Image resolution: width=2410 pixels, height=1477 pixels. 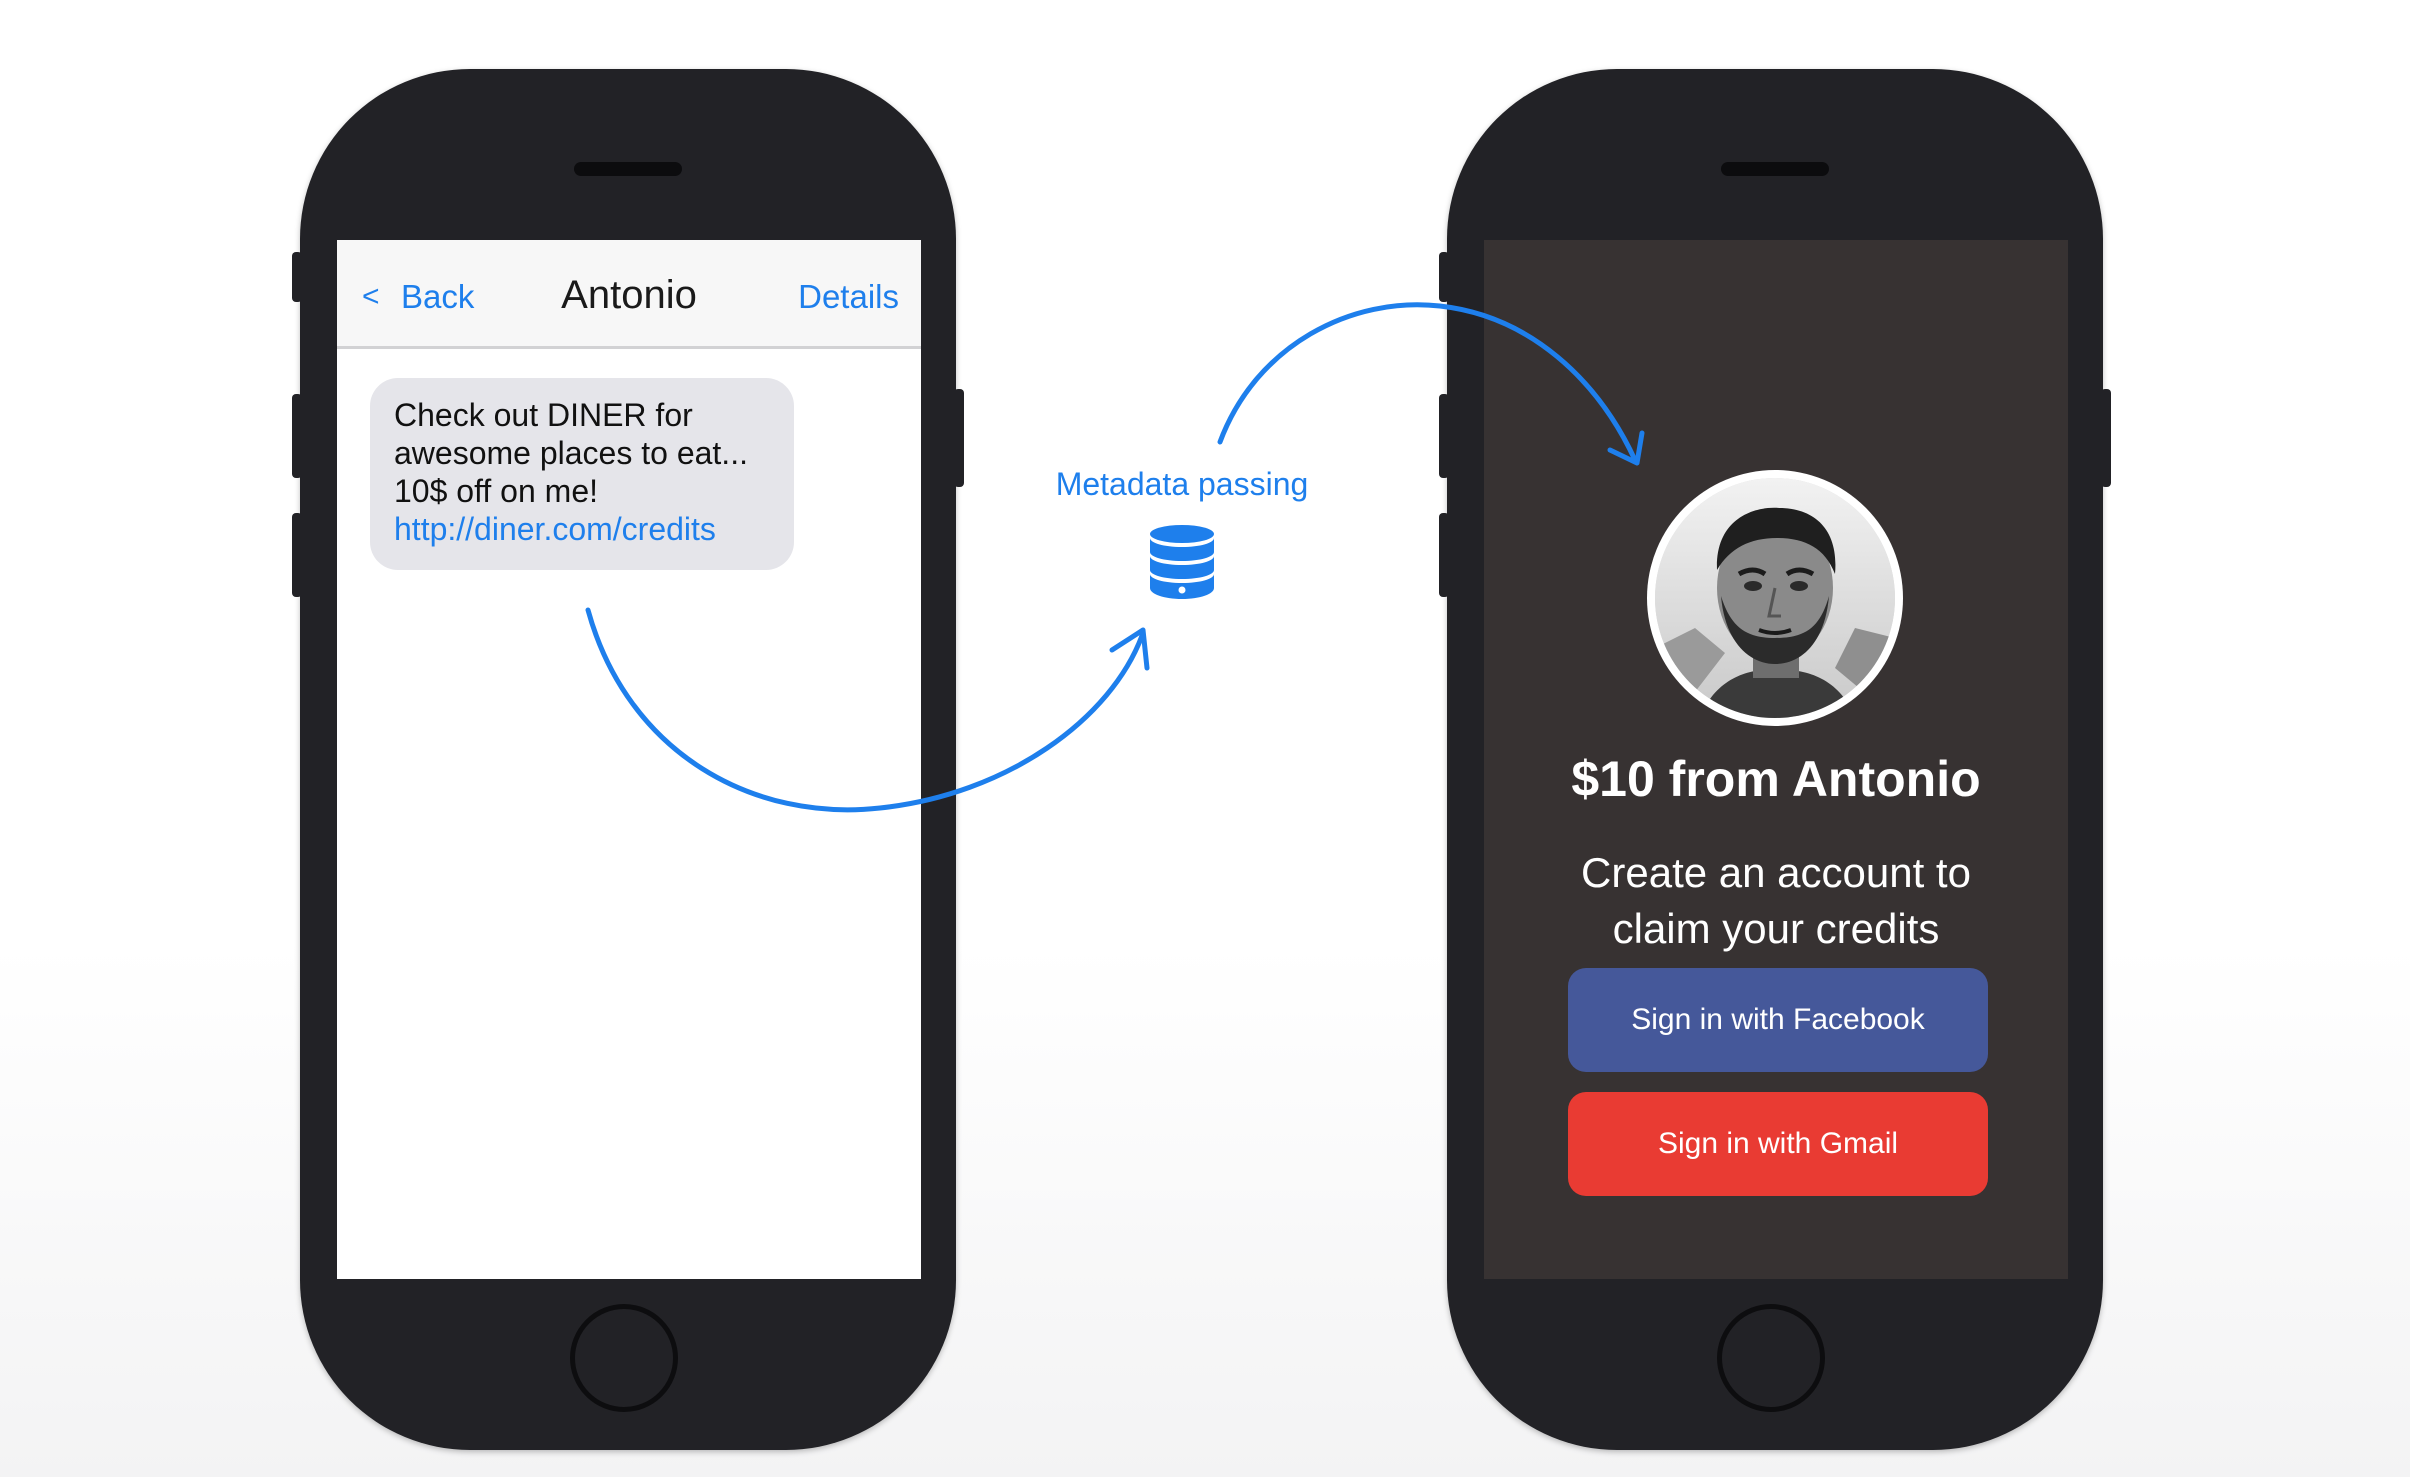 I want to click on metadata-passing-label: Metadata passing, so click(x=1182, y=484).